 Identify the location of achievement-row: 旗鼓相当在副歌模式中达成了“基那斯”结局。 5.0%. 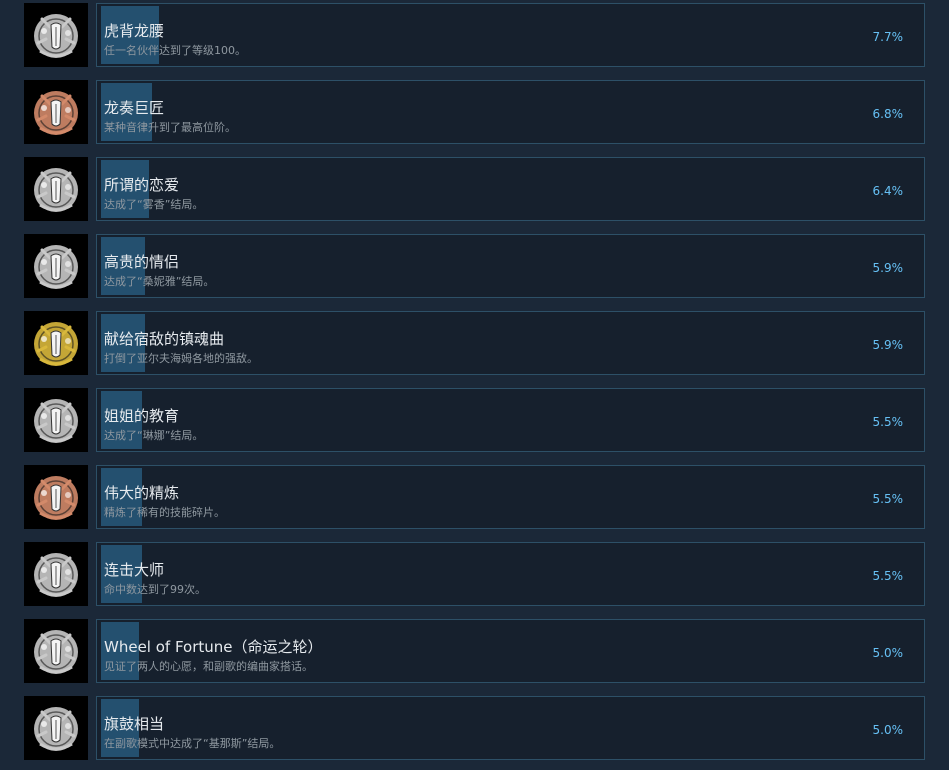
(474, 731).